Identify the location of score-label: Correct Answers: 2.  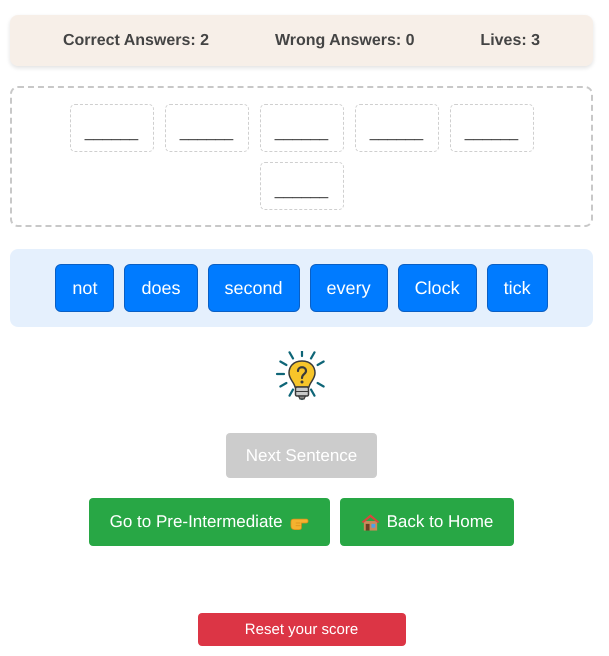
(136, 41).